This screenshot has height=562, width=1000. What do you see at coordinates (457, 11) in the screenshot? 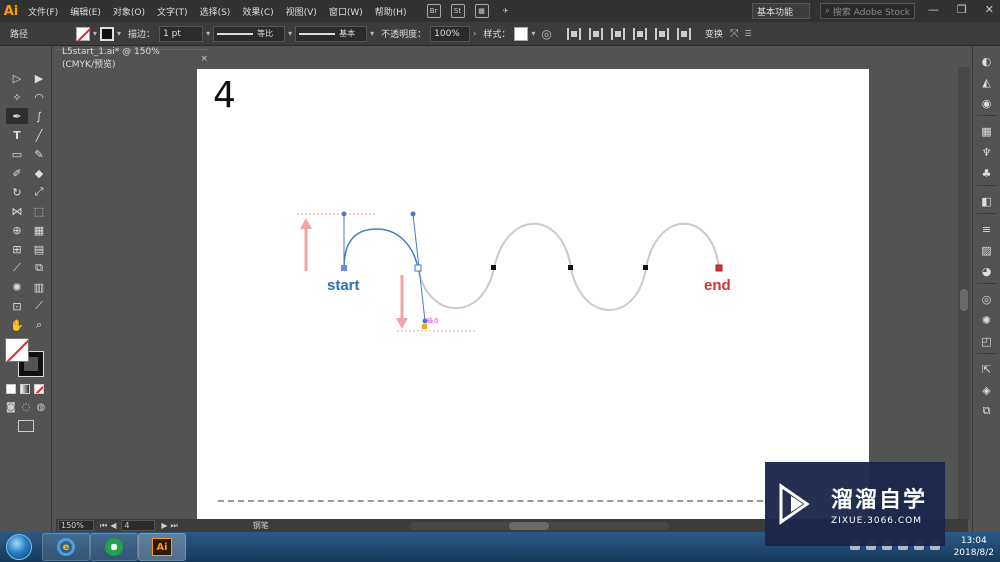
I see `stock-button: St` at bounding box center [457, 11].